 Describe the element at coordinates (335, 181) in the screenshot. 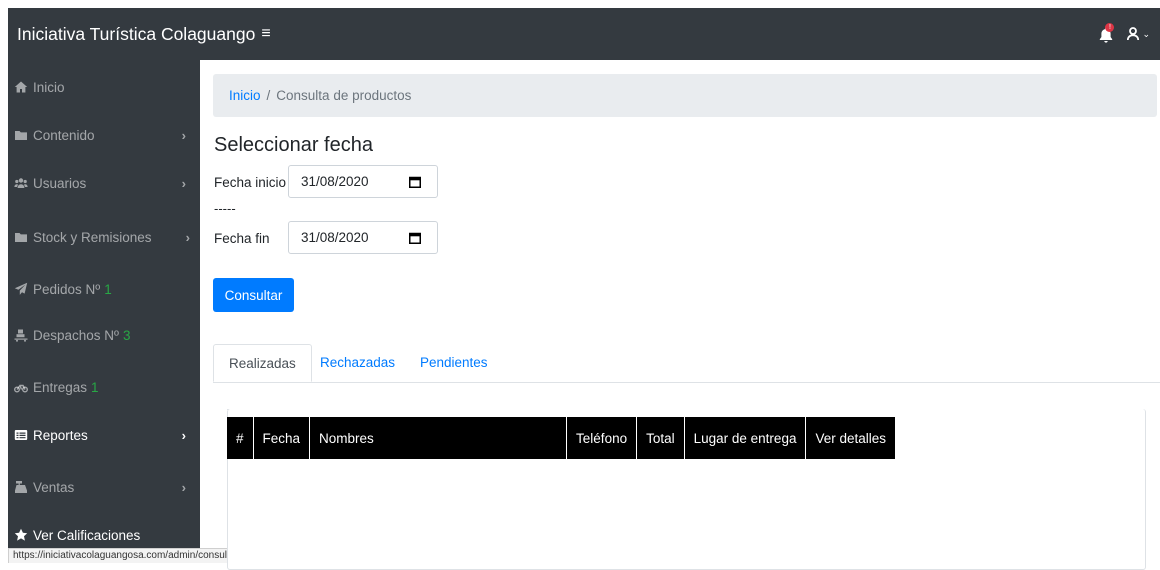

I see `start-date-value: 31/08/2020` at that location.